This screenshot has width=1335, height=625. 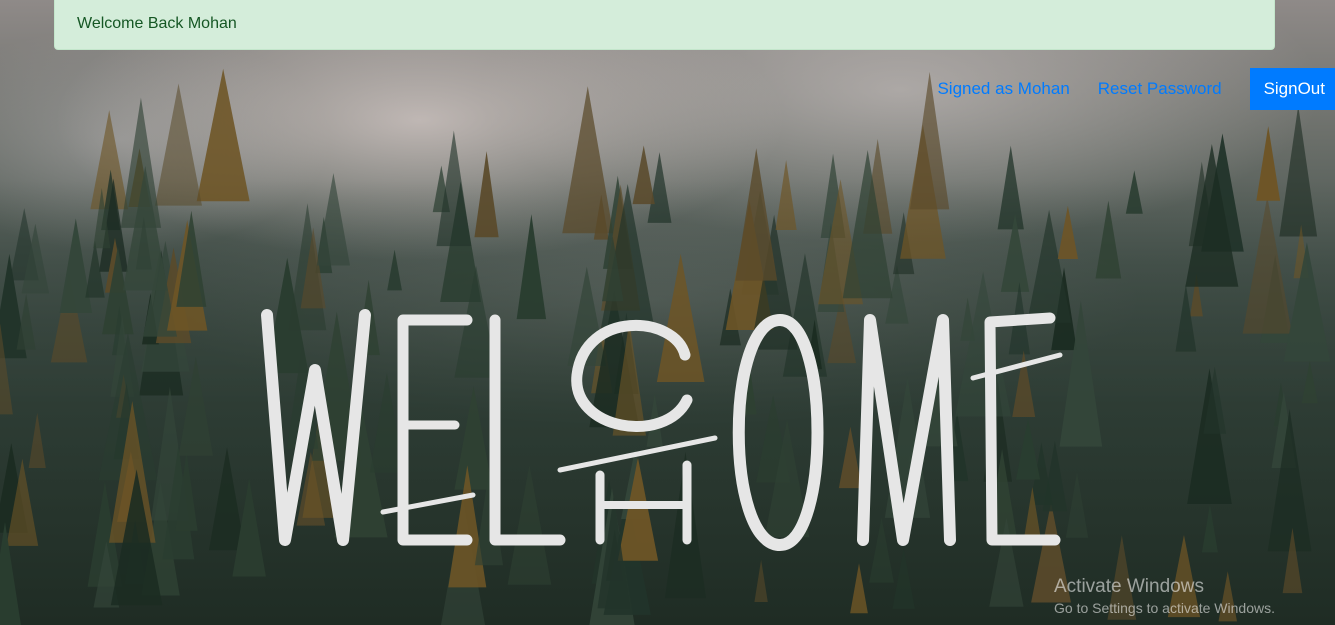 What do you see at coordinates (1129, 586) in the screenshot?
I see `watermark-title: Activate Windows` at bounding box center [1129, 586].